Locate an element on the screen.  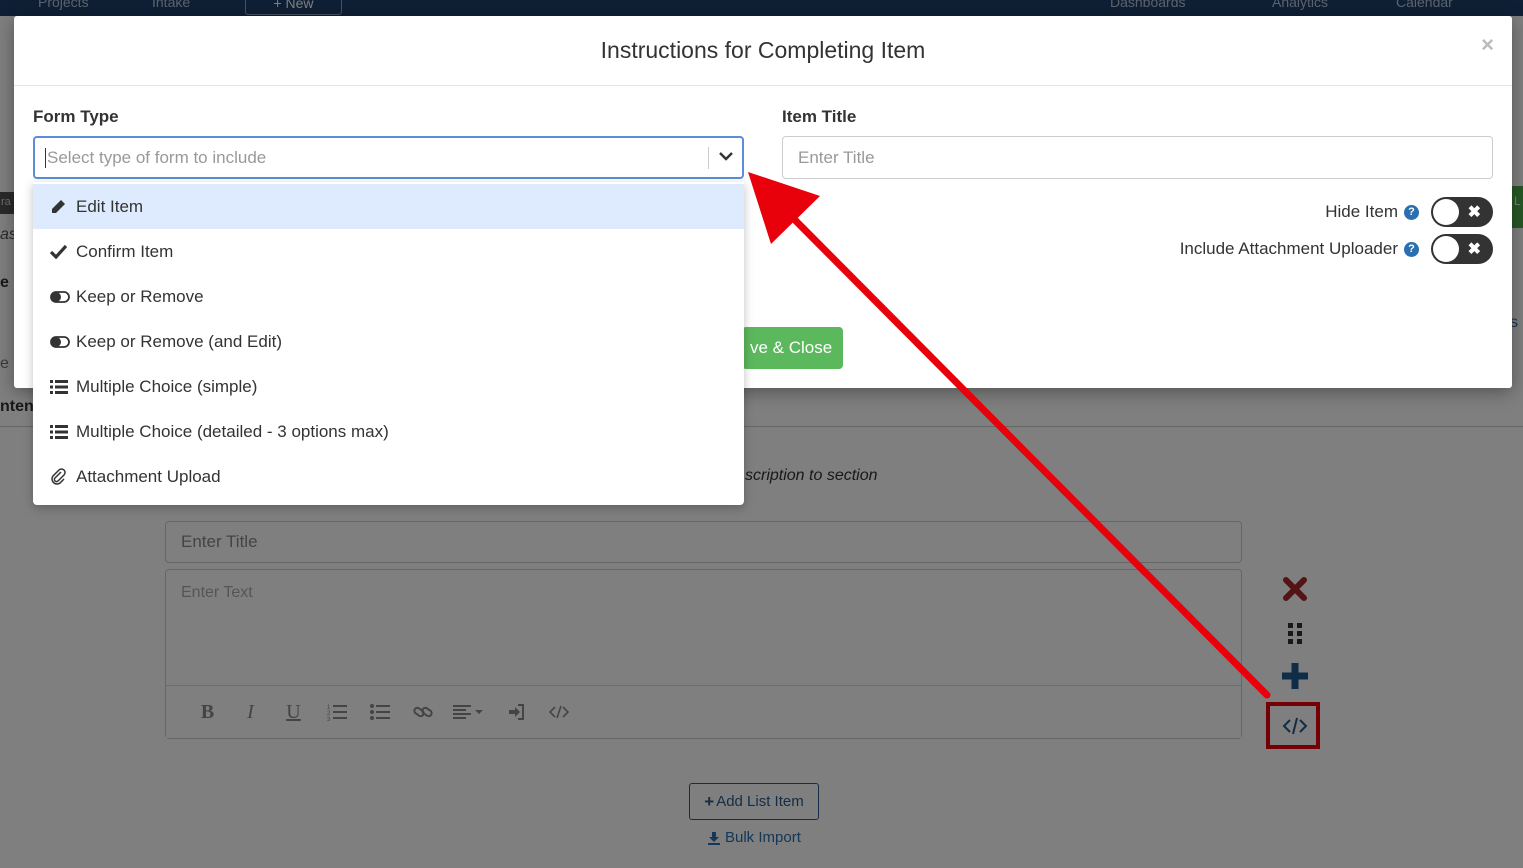
save-and-close-button: ve & Close is located at coordinates (792, 348).